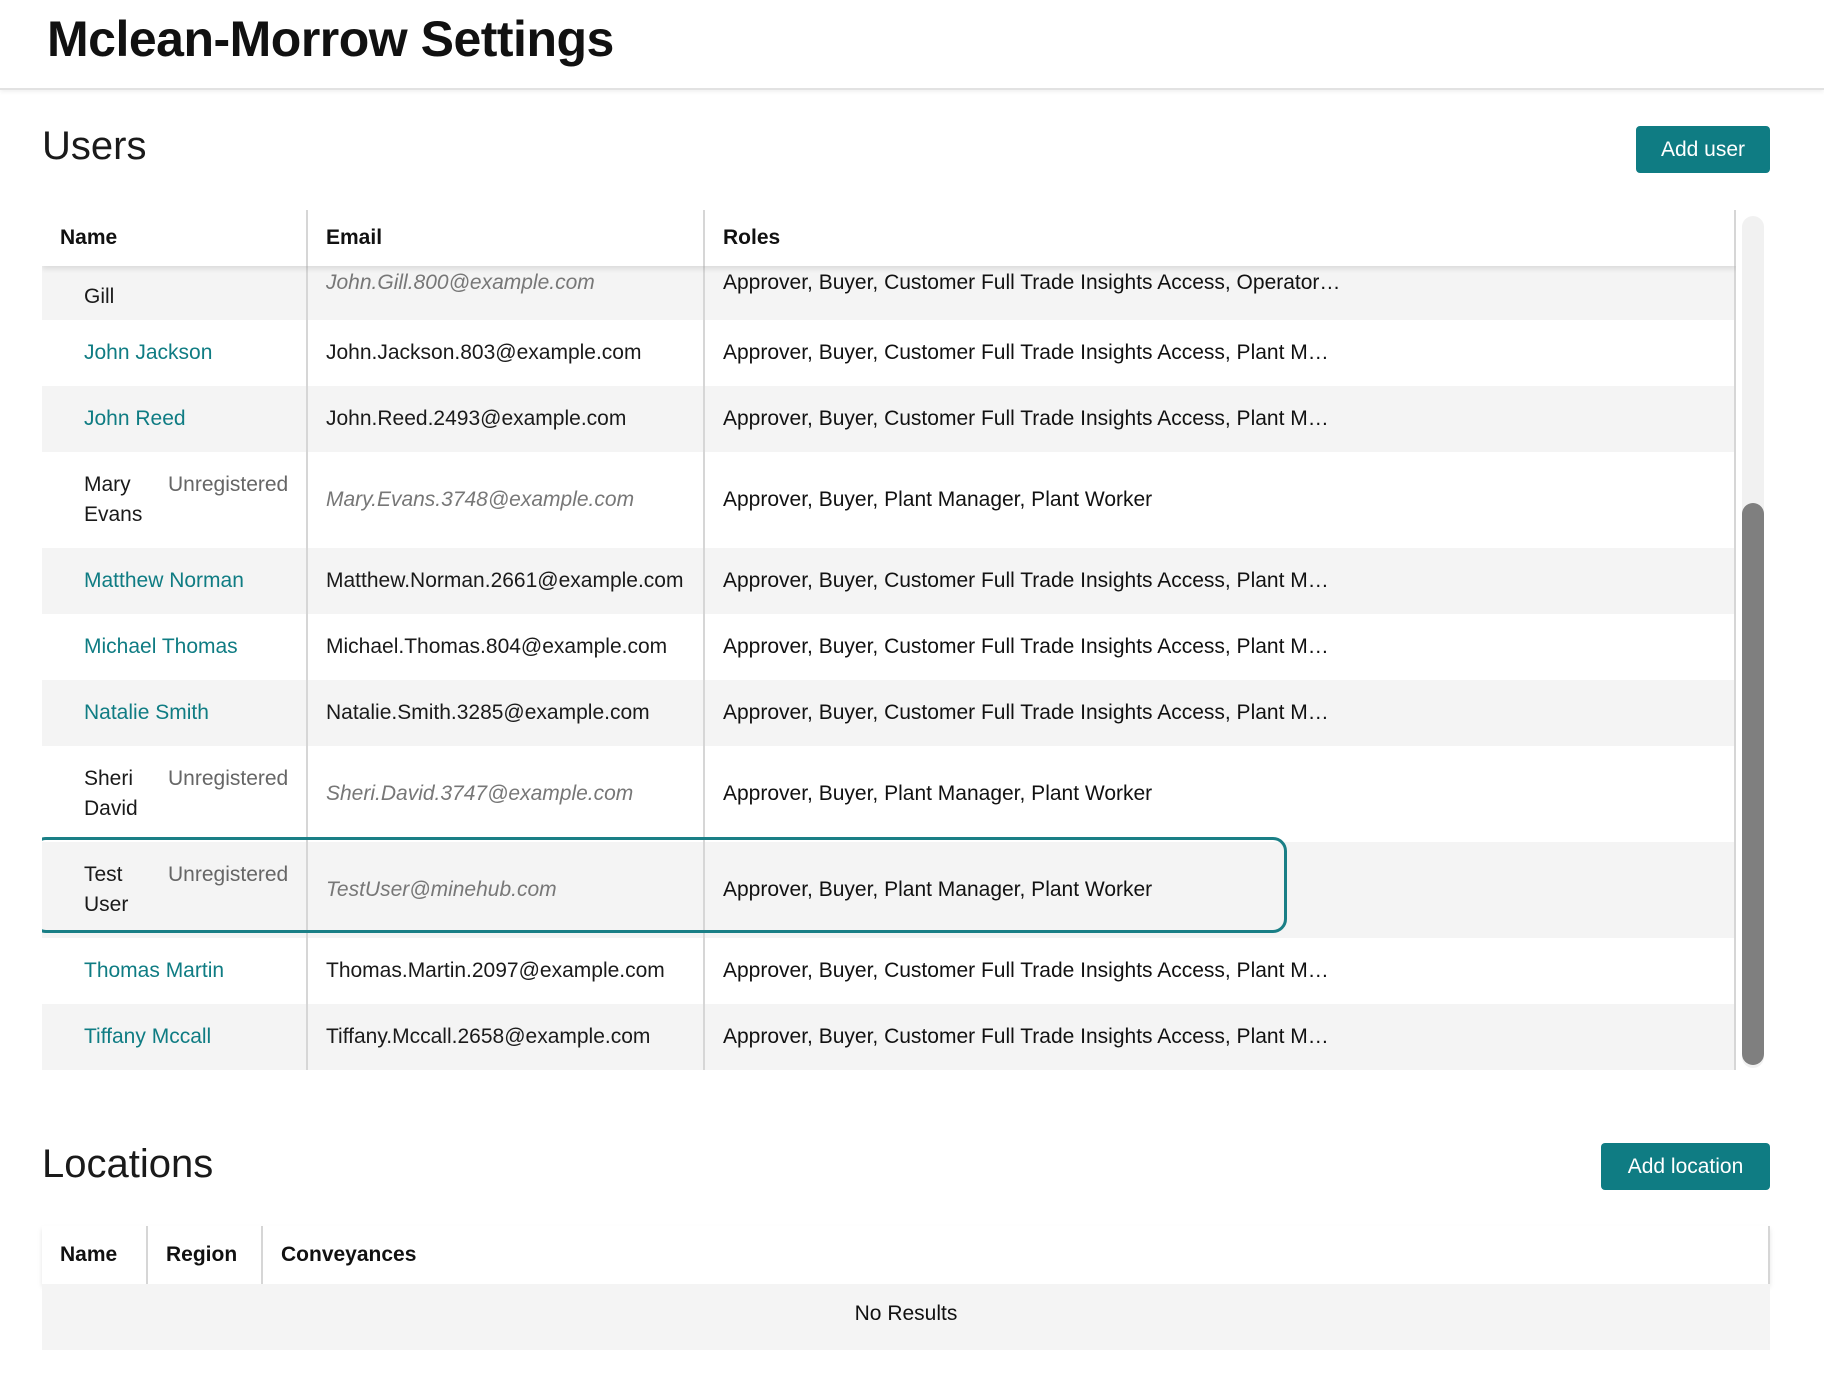 Image resolution: width=1824 pixels, height=1392 pixels. I want to click on user-email: John.Reed.2493@example.com, so click(476, 418).